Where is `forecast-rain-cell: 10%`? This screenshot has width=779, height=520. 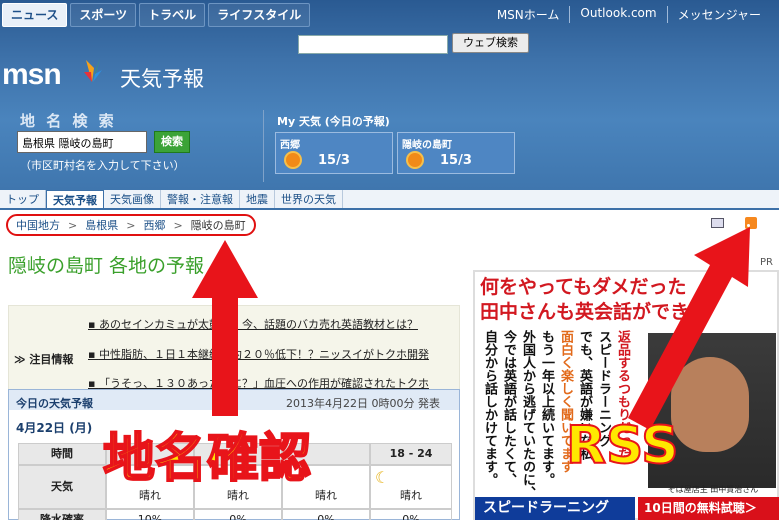
forecast-rain-cell: 10% is located at coordinates (150, 514).